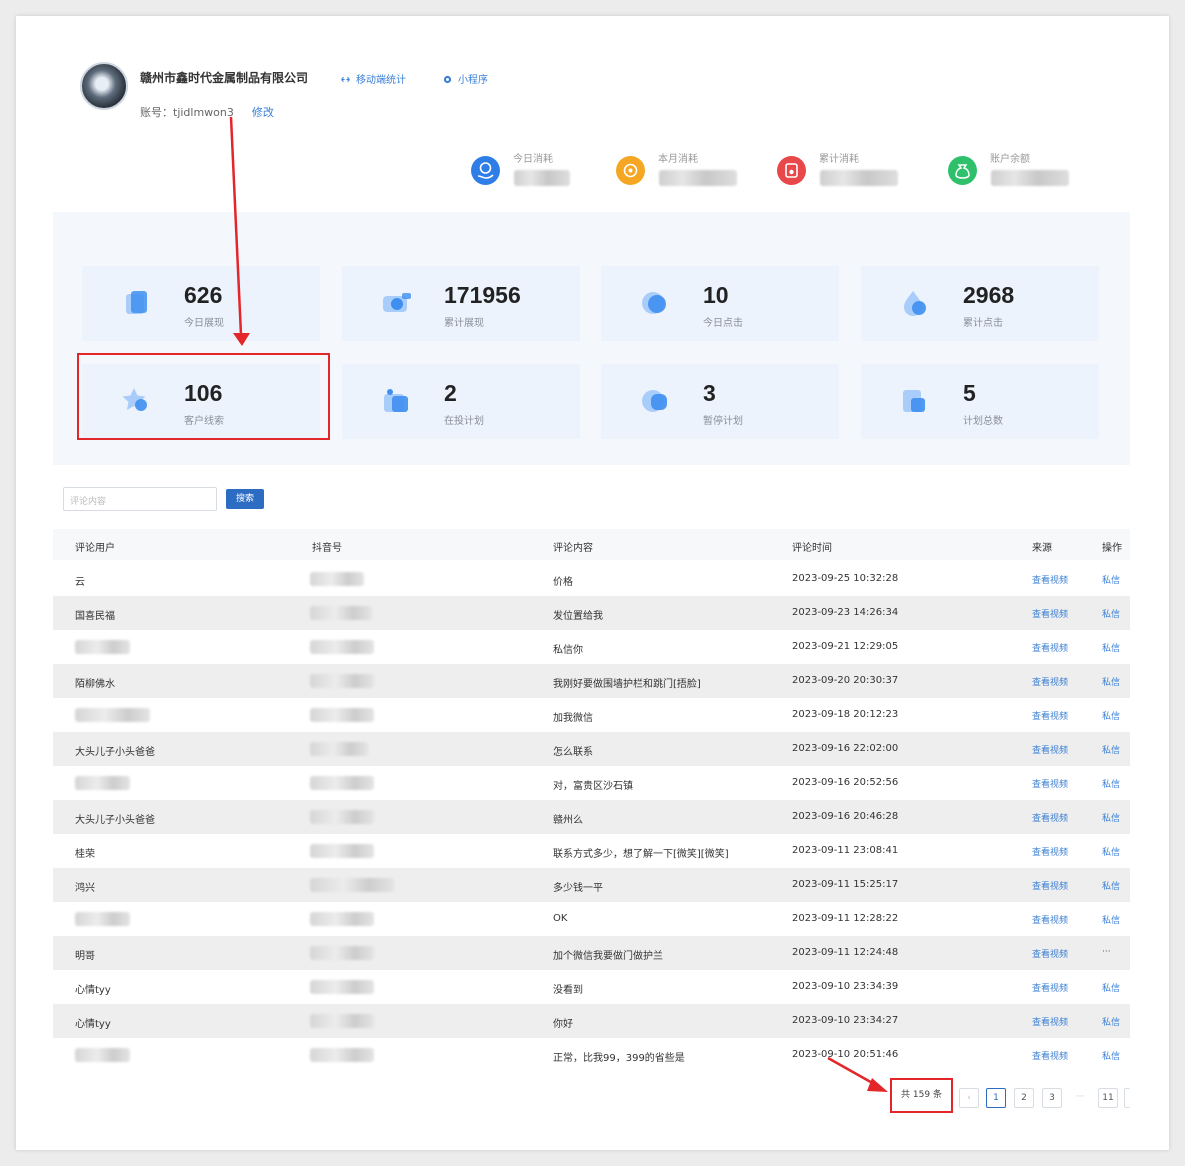 The height and width of the screenshot is (1166, 1185). Describe the element at coordinates (591, 613) in the screenshot. I see `table-row: 国喜民福 发位置给我 2023-09-23 14:26:34 查看视频 私信` at that location.